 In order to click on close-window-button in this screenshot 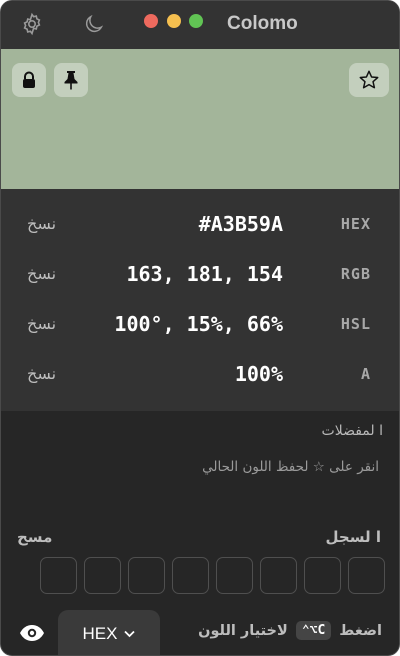, I will do `click(151, 21)`.